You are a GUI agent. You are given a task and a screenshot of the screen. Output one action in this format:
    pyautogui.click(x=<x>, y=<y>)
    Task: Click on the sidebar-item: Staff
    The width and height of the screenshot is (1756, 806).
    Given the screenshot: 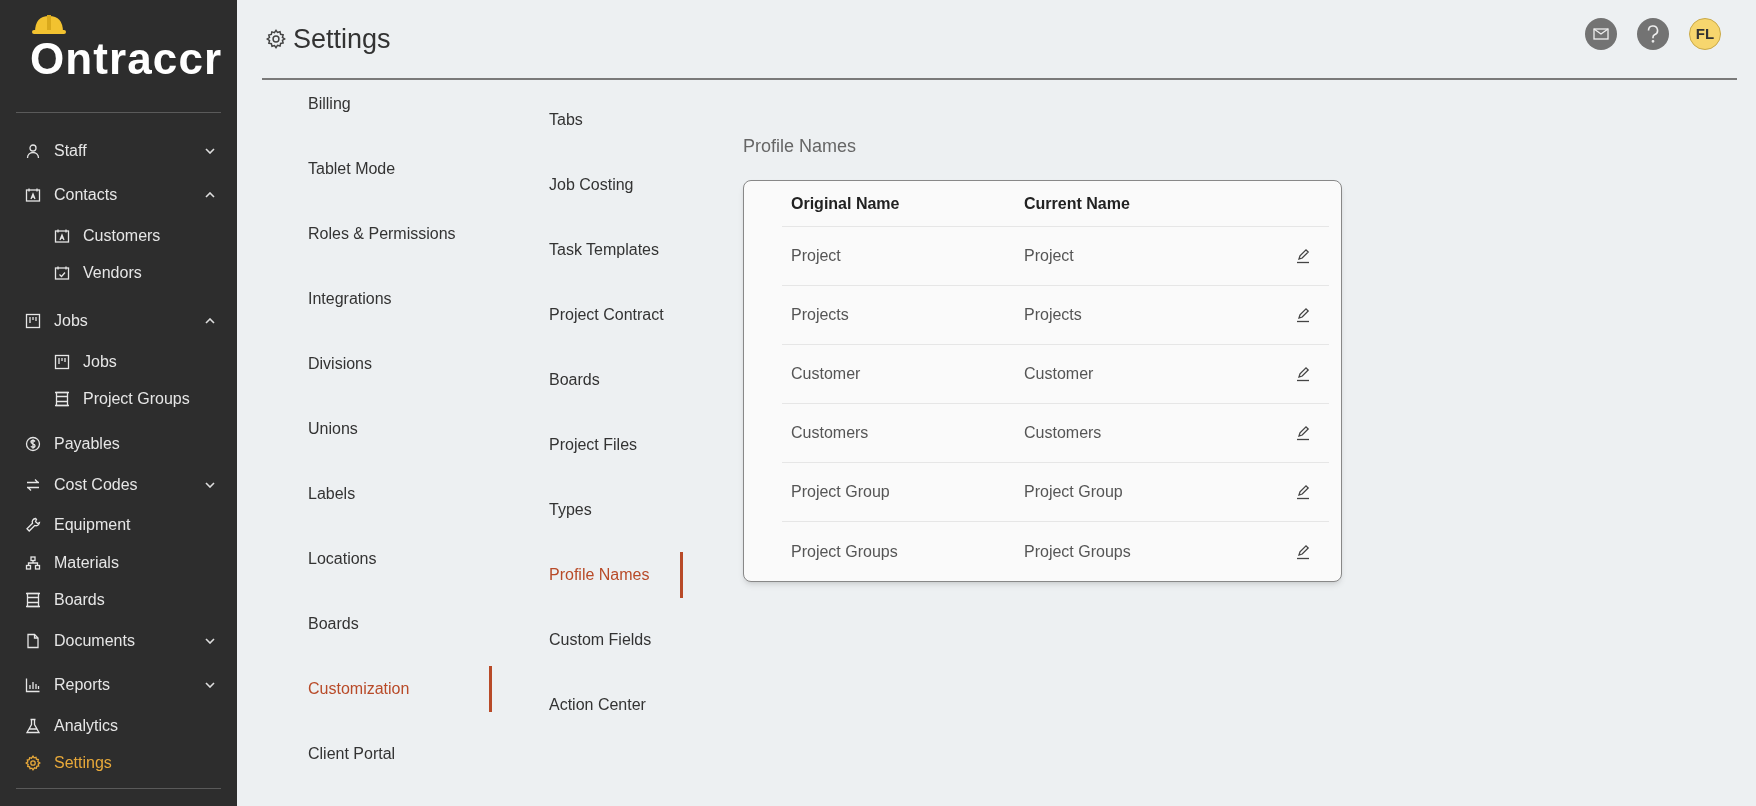 What is the action you would take?
    pyautogui.click(x=118, y=151)
    